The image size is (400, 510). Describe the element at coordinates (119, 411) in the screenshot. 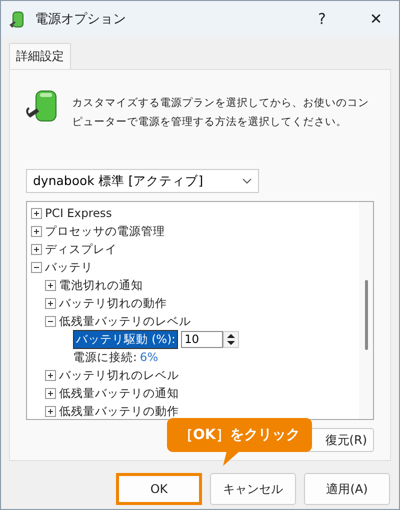

I see `tree-item: 低残量バッテリの動作` at that location.